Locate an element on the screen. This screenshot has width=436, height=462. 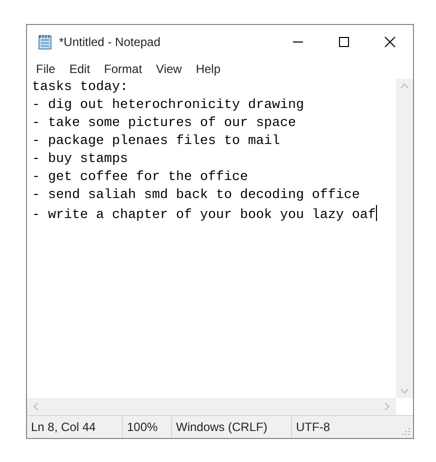
menu-item: Format is located at coordinates (123, 69).